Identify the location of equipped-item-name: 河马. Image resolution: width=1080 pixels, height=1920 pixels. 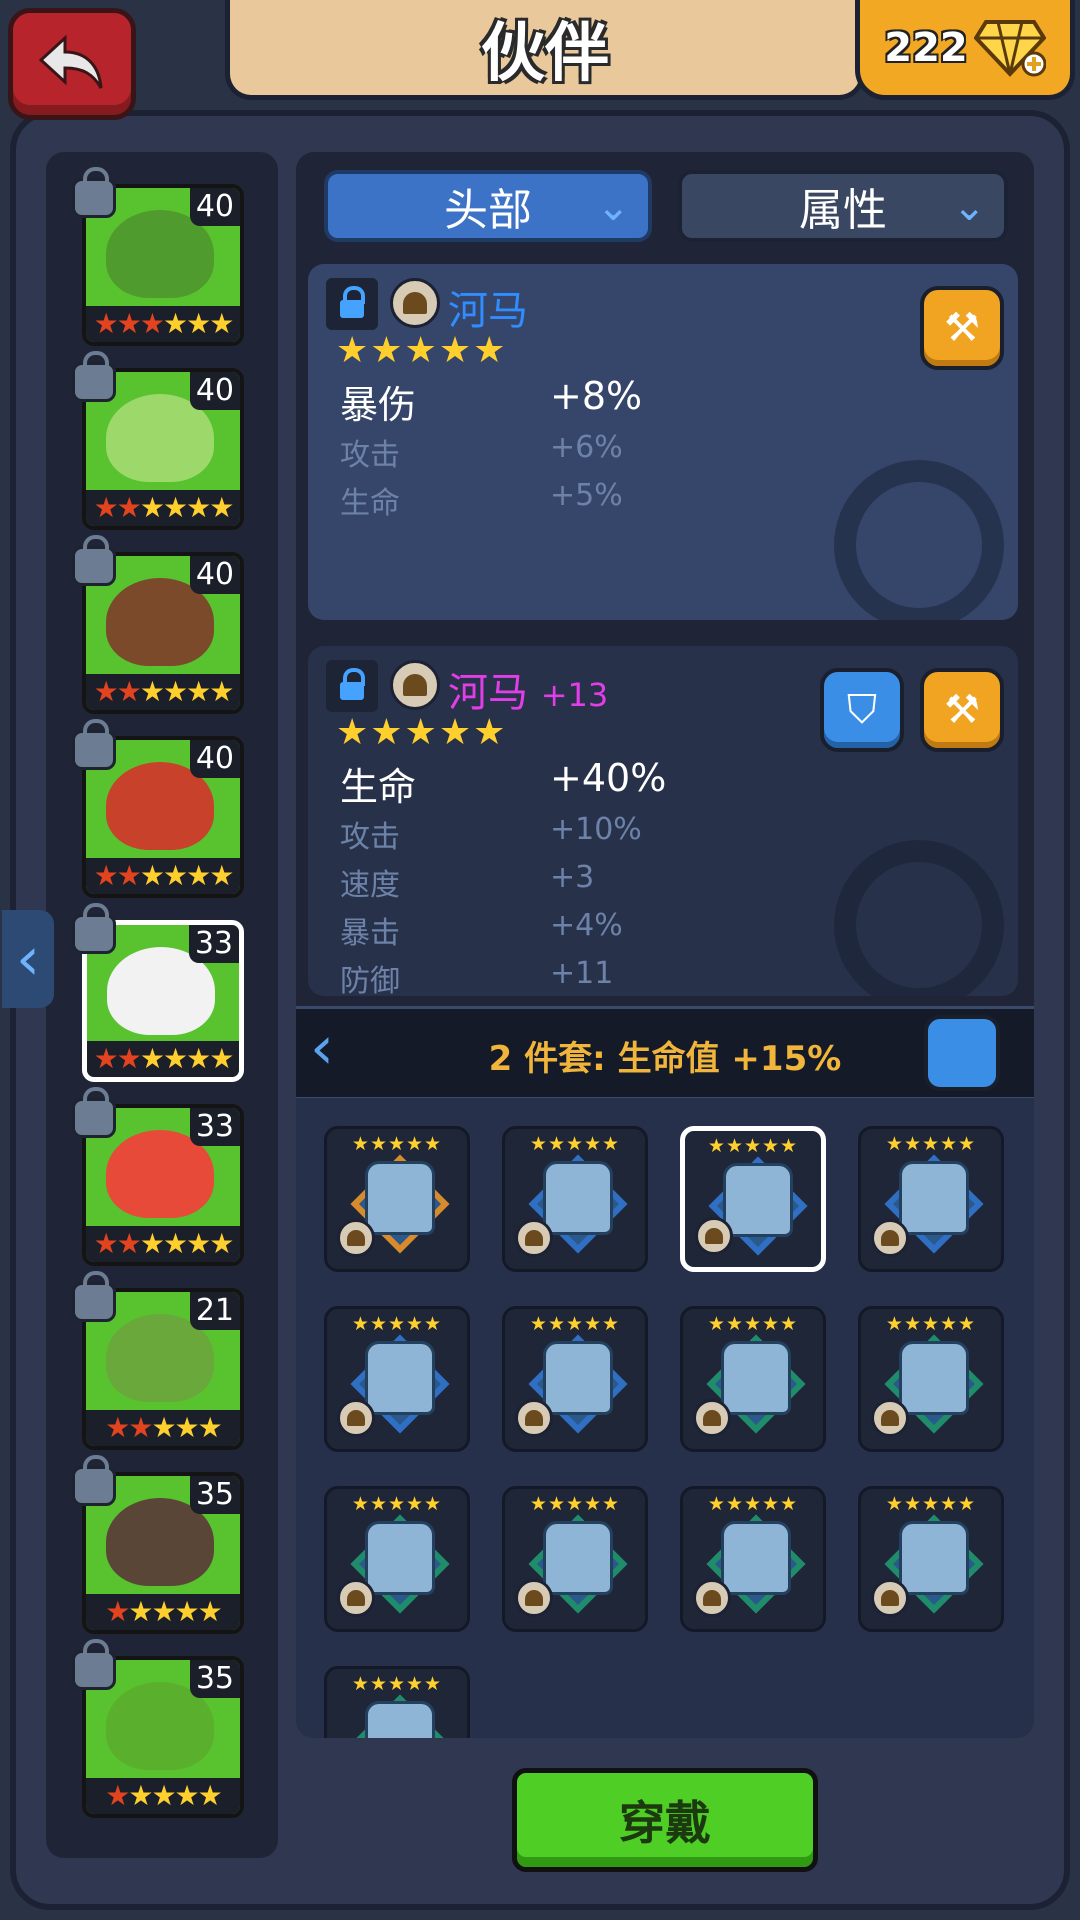
(488, 311).